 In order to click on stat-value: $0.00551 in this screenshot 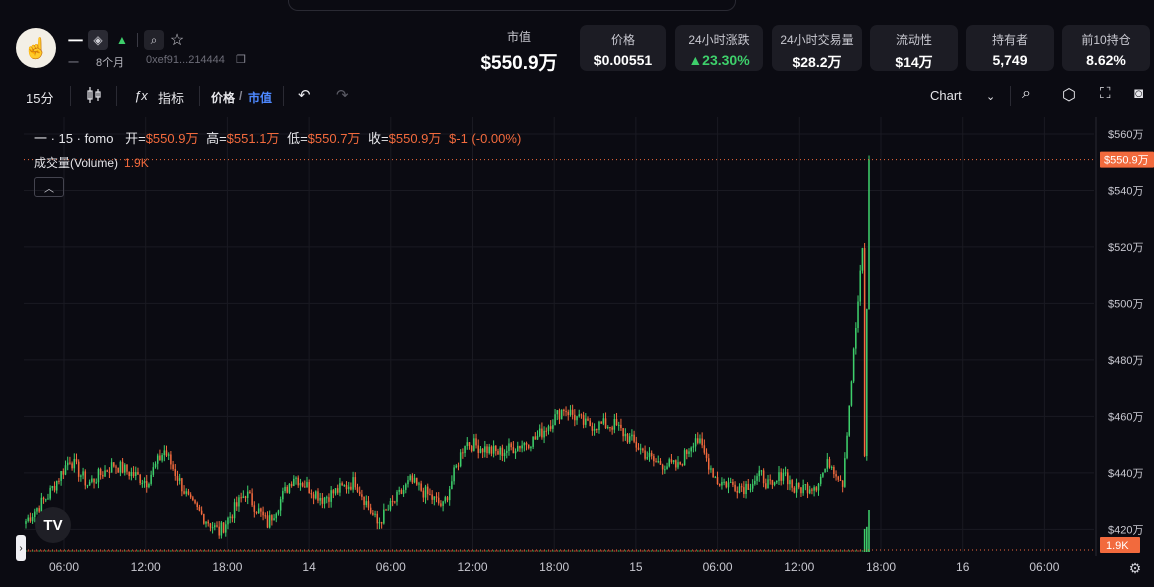, I will do `click(623, 60)`.